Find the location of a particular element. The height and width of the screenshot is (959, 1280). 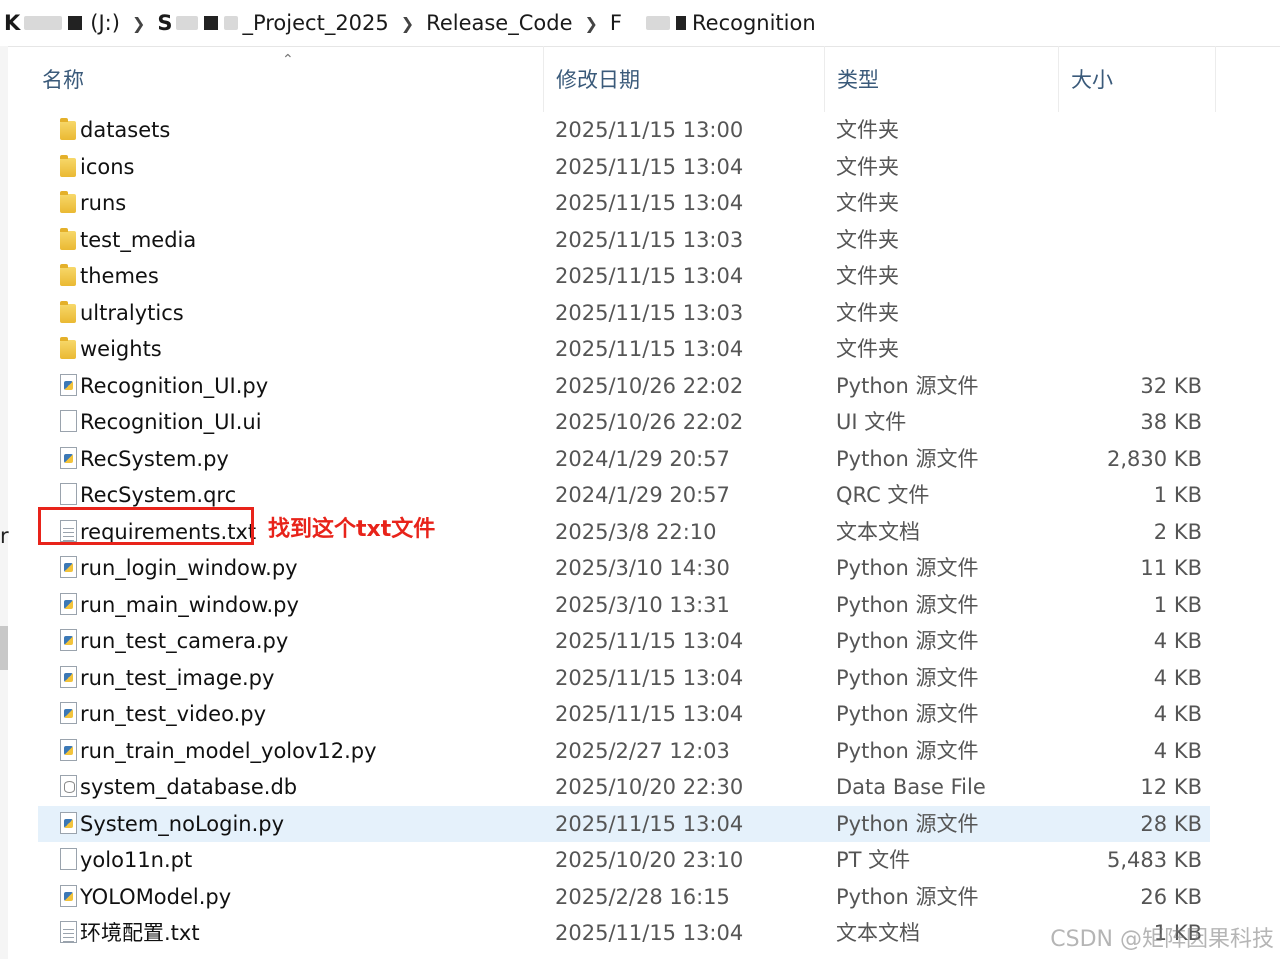

file-row: weights 2025/11/15 13:04 文件夹 is located at coordinates (624, 349).